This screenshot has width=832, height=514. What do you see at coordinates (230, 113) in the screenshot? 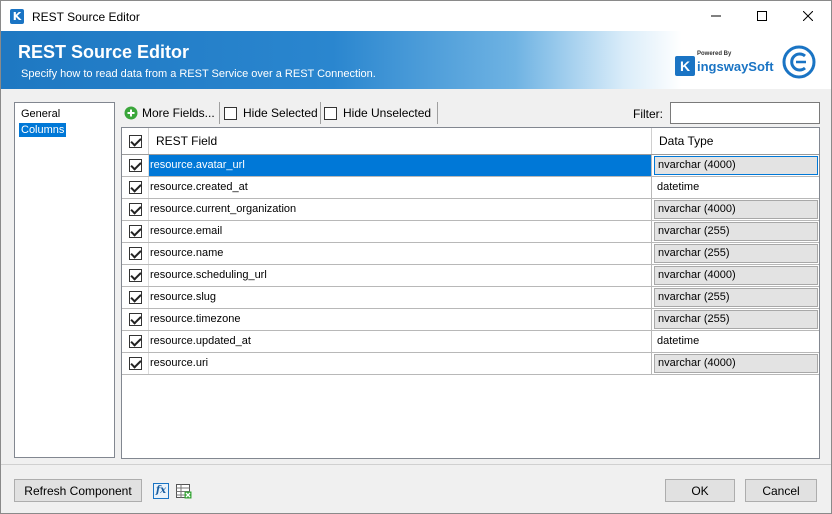
I see `hide-selected-box` at bounding box center [230, 113].